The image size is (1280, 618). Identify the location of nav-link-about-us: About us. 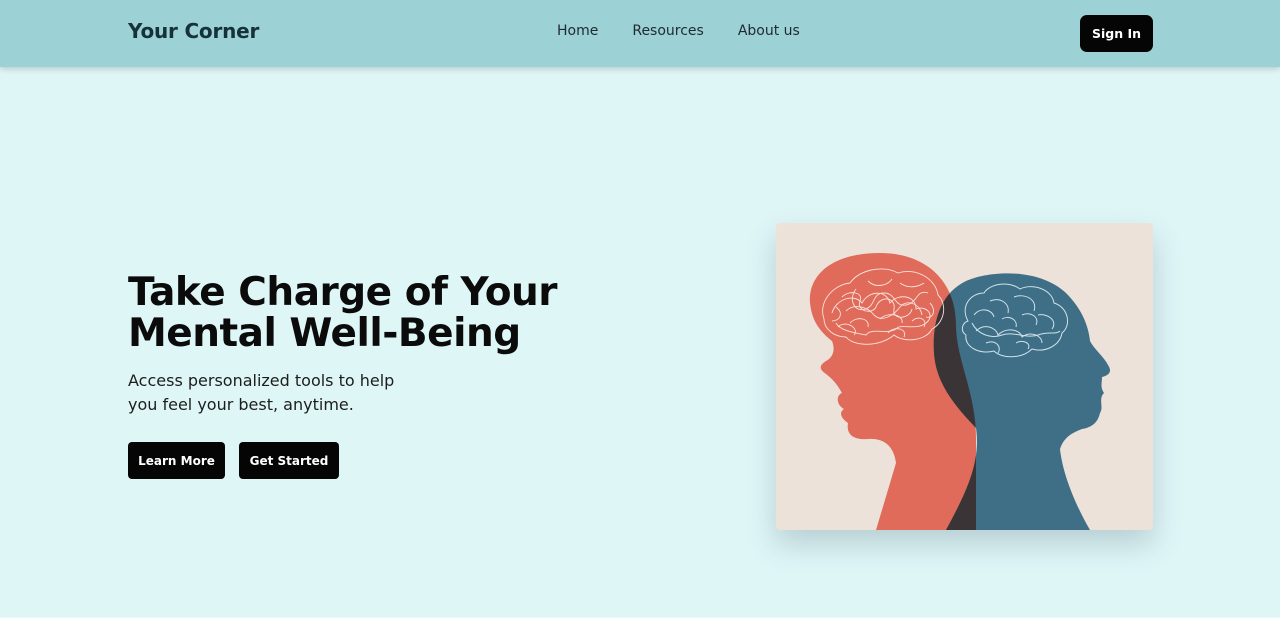
(769, 31).